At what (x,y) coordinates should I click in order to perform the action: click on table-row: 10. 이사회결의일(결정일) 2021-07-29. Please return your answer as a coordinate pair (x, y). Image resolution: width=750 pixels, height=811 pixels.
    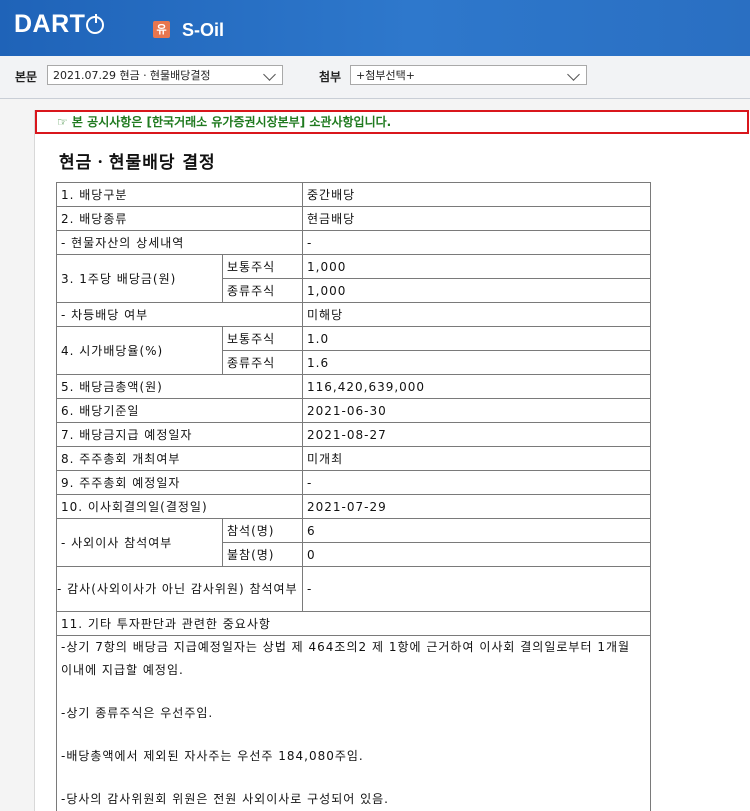
    Looking at the image, I should click on (353, 506).